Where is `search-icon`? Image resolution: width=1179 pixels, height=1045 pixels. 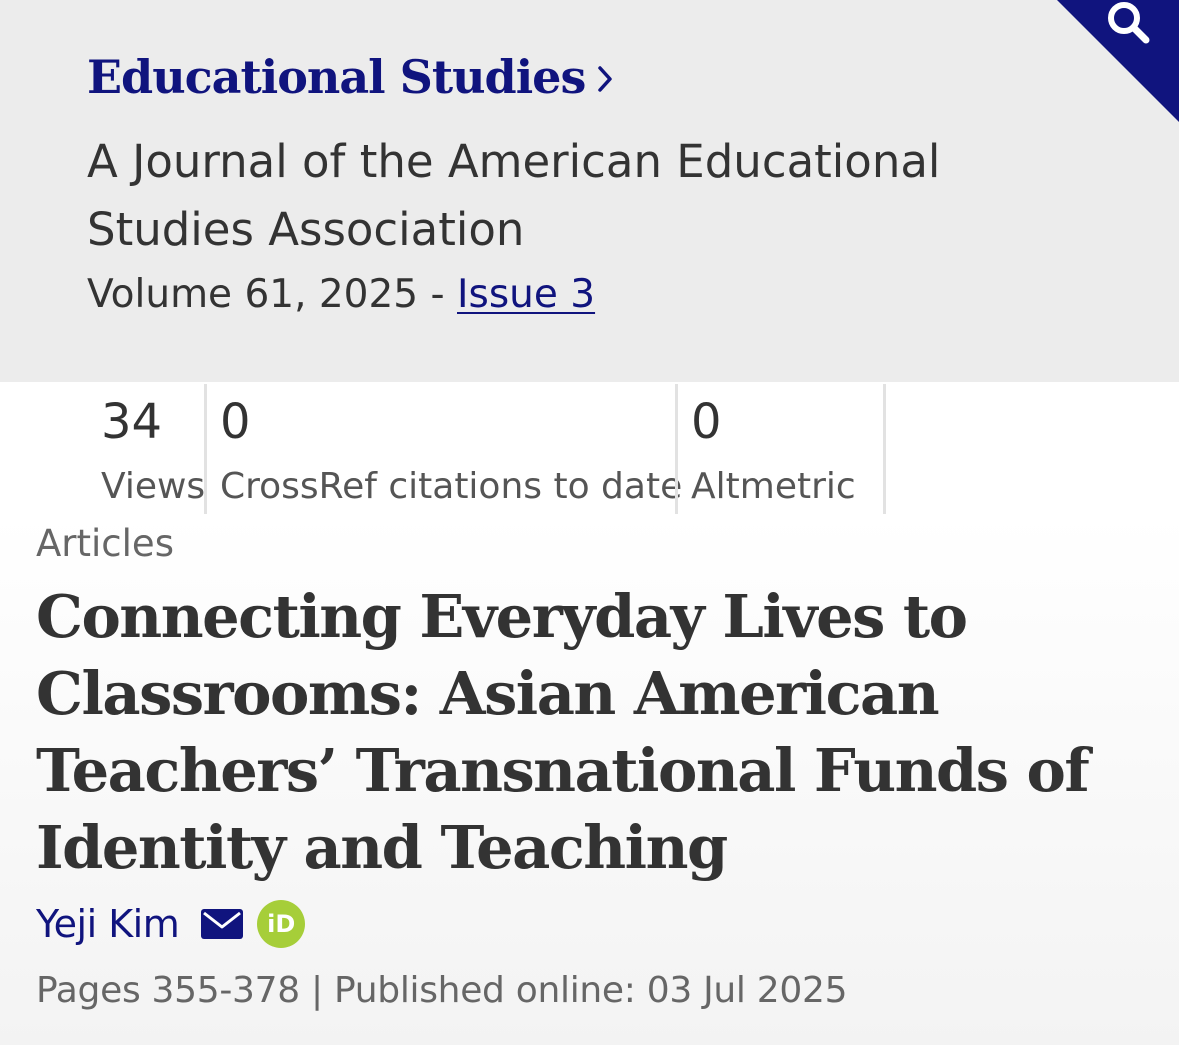
search-icon is located at coordinates (1129, 23).